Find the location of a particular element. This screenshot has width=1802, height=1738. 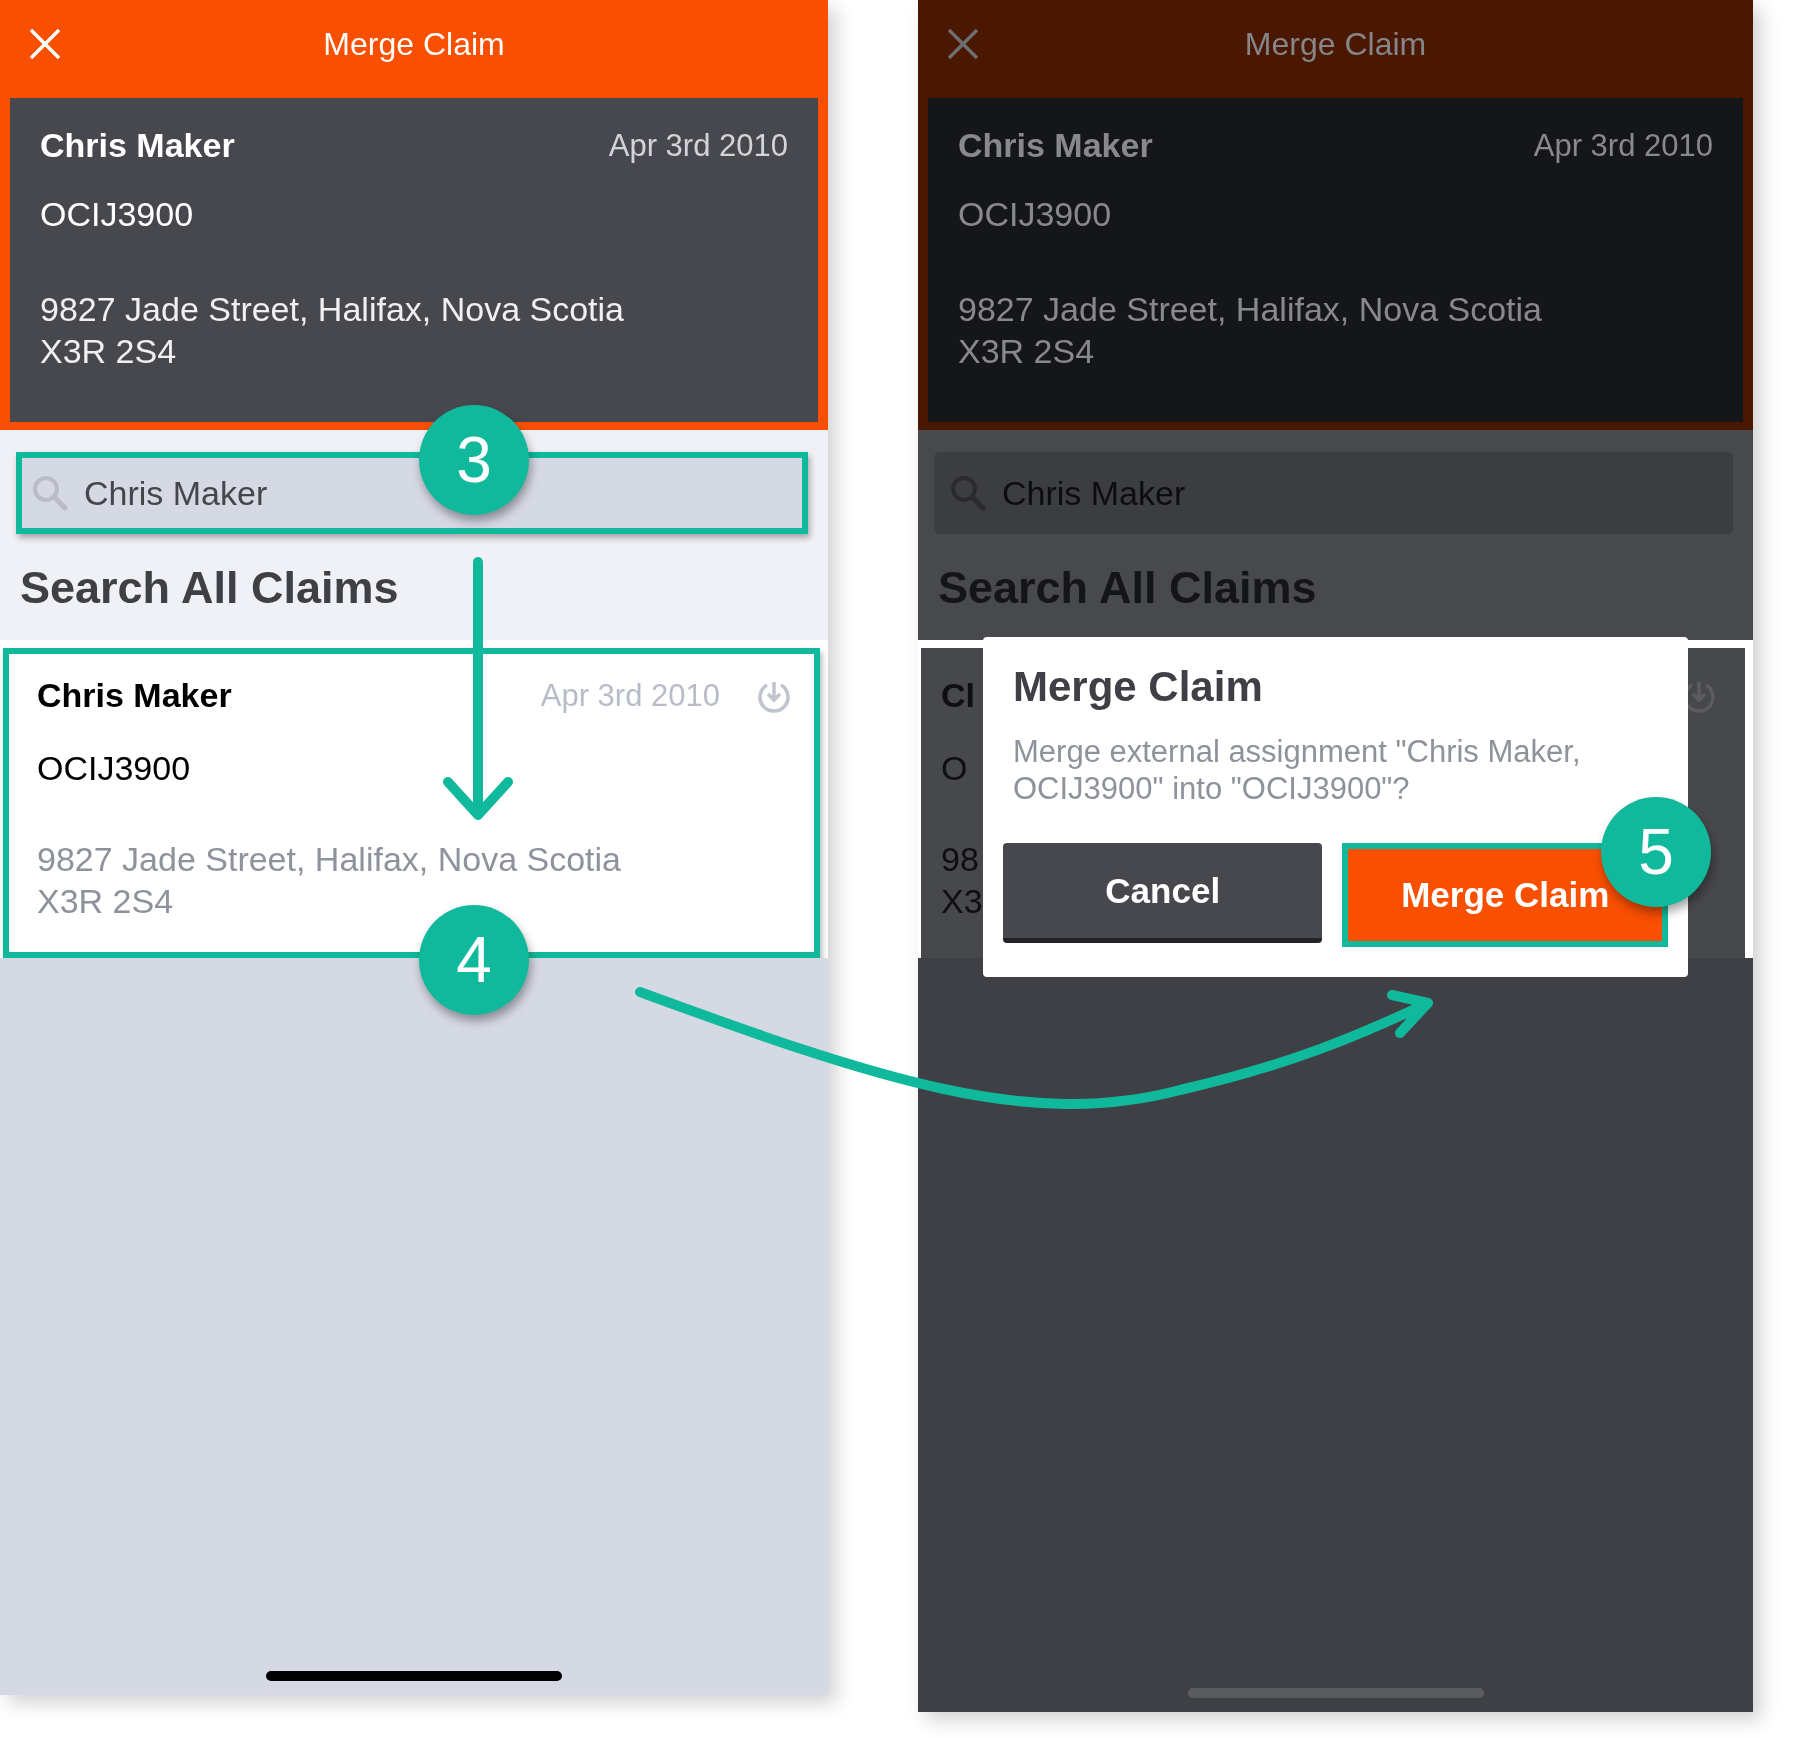

claim-number: O is located at coordinates (954, 768).